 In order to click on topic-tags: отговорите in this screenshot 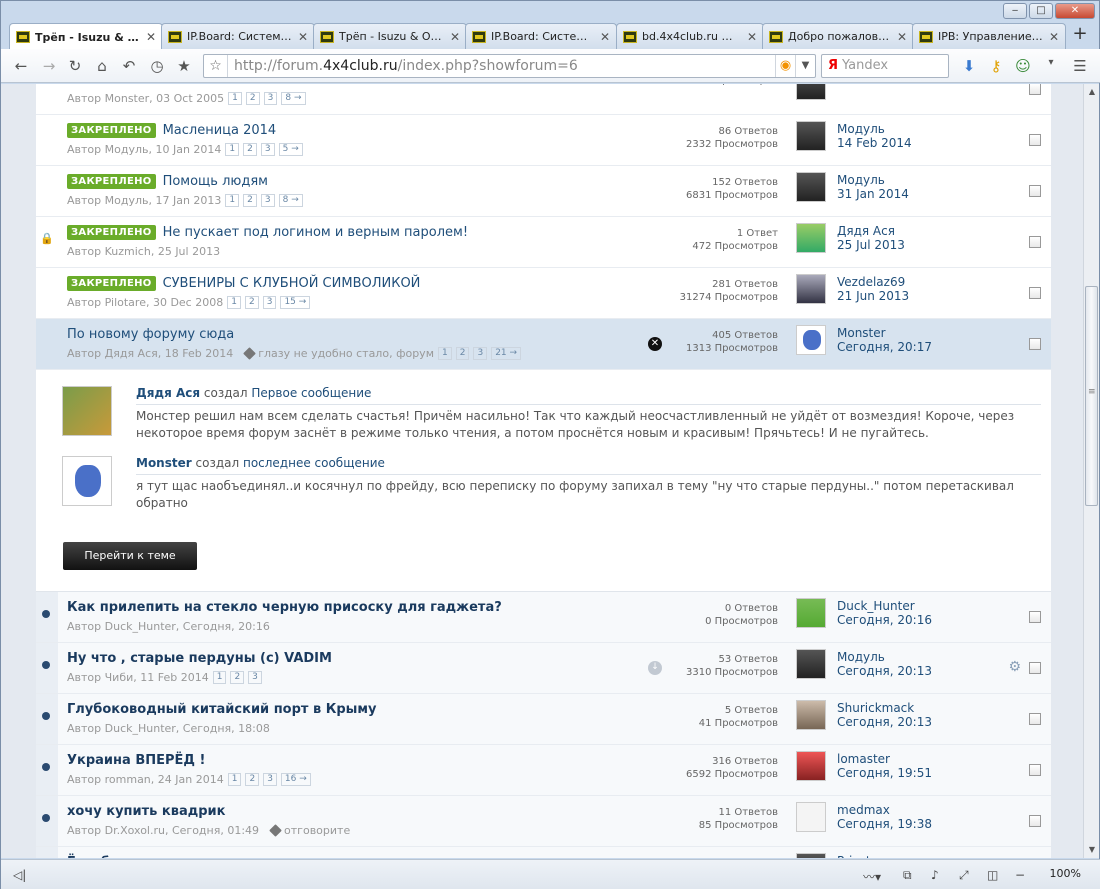, I will do `click(317, 830)`.